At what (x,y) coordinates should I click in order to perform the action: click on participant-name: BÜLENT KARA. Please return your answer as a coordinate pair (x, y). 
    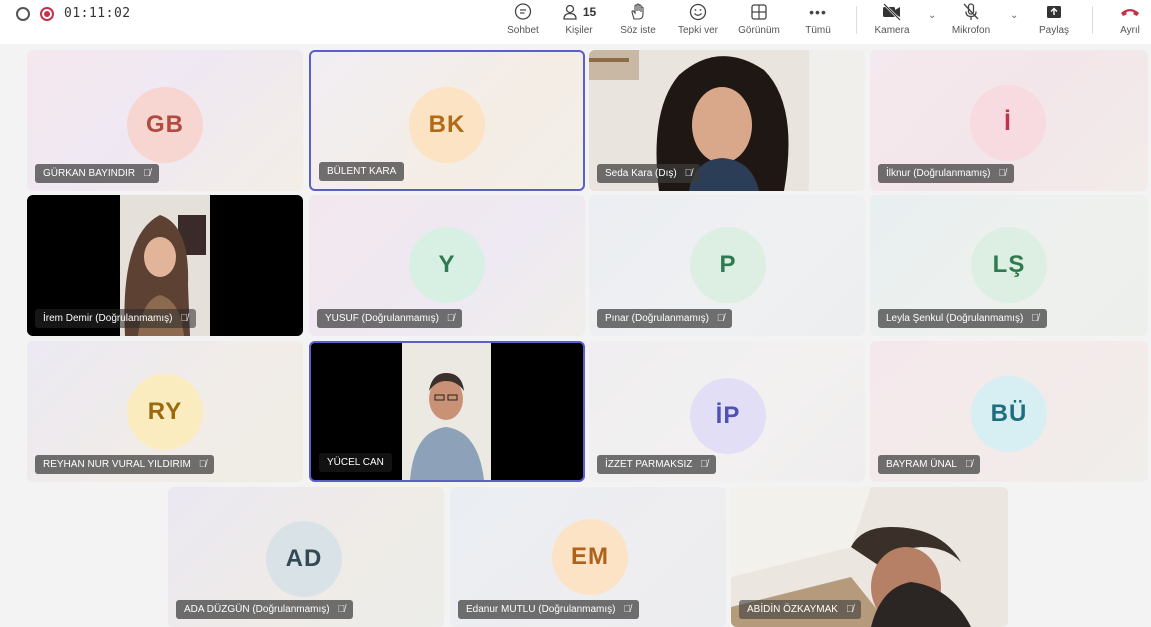
    Looking at the image, I should click on (362, 171).